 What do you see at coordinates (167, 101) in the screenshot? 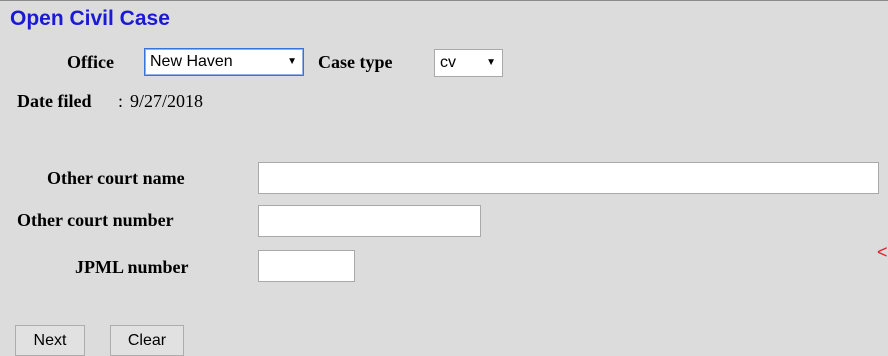
I see `date-filed-value: 9/27/2018` at bounding box center [167, 101].